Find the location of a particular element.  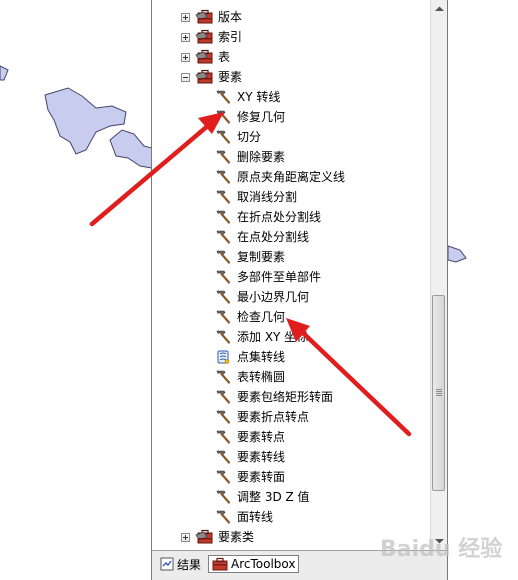

tool-label: 要素转线 is located at coordinates (261, 457).